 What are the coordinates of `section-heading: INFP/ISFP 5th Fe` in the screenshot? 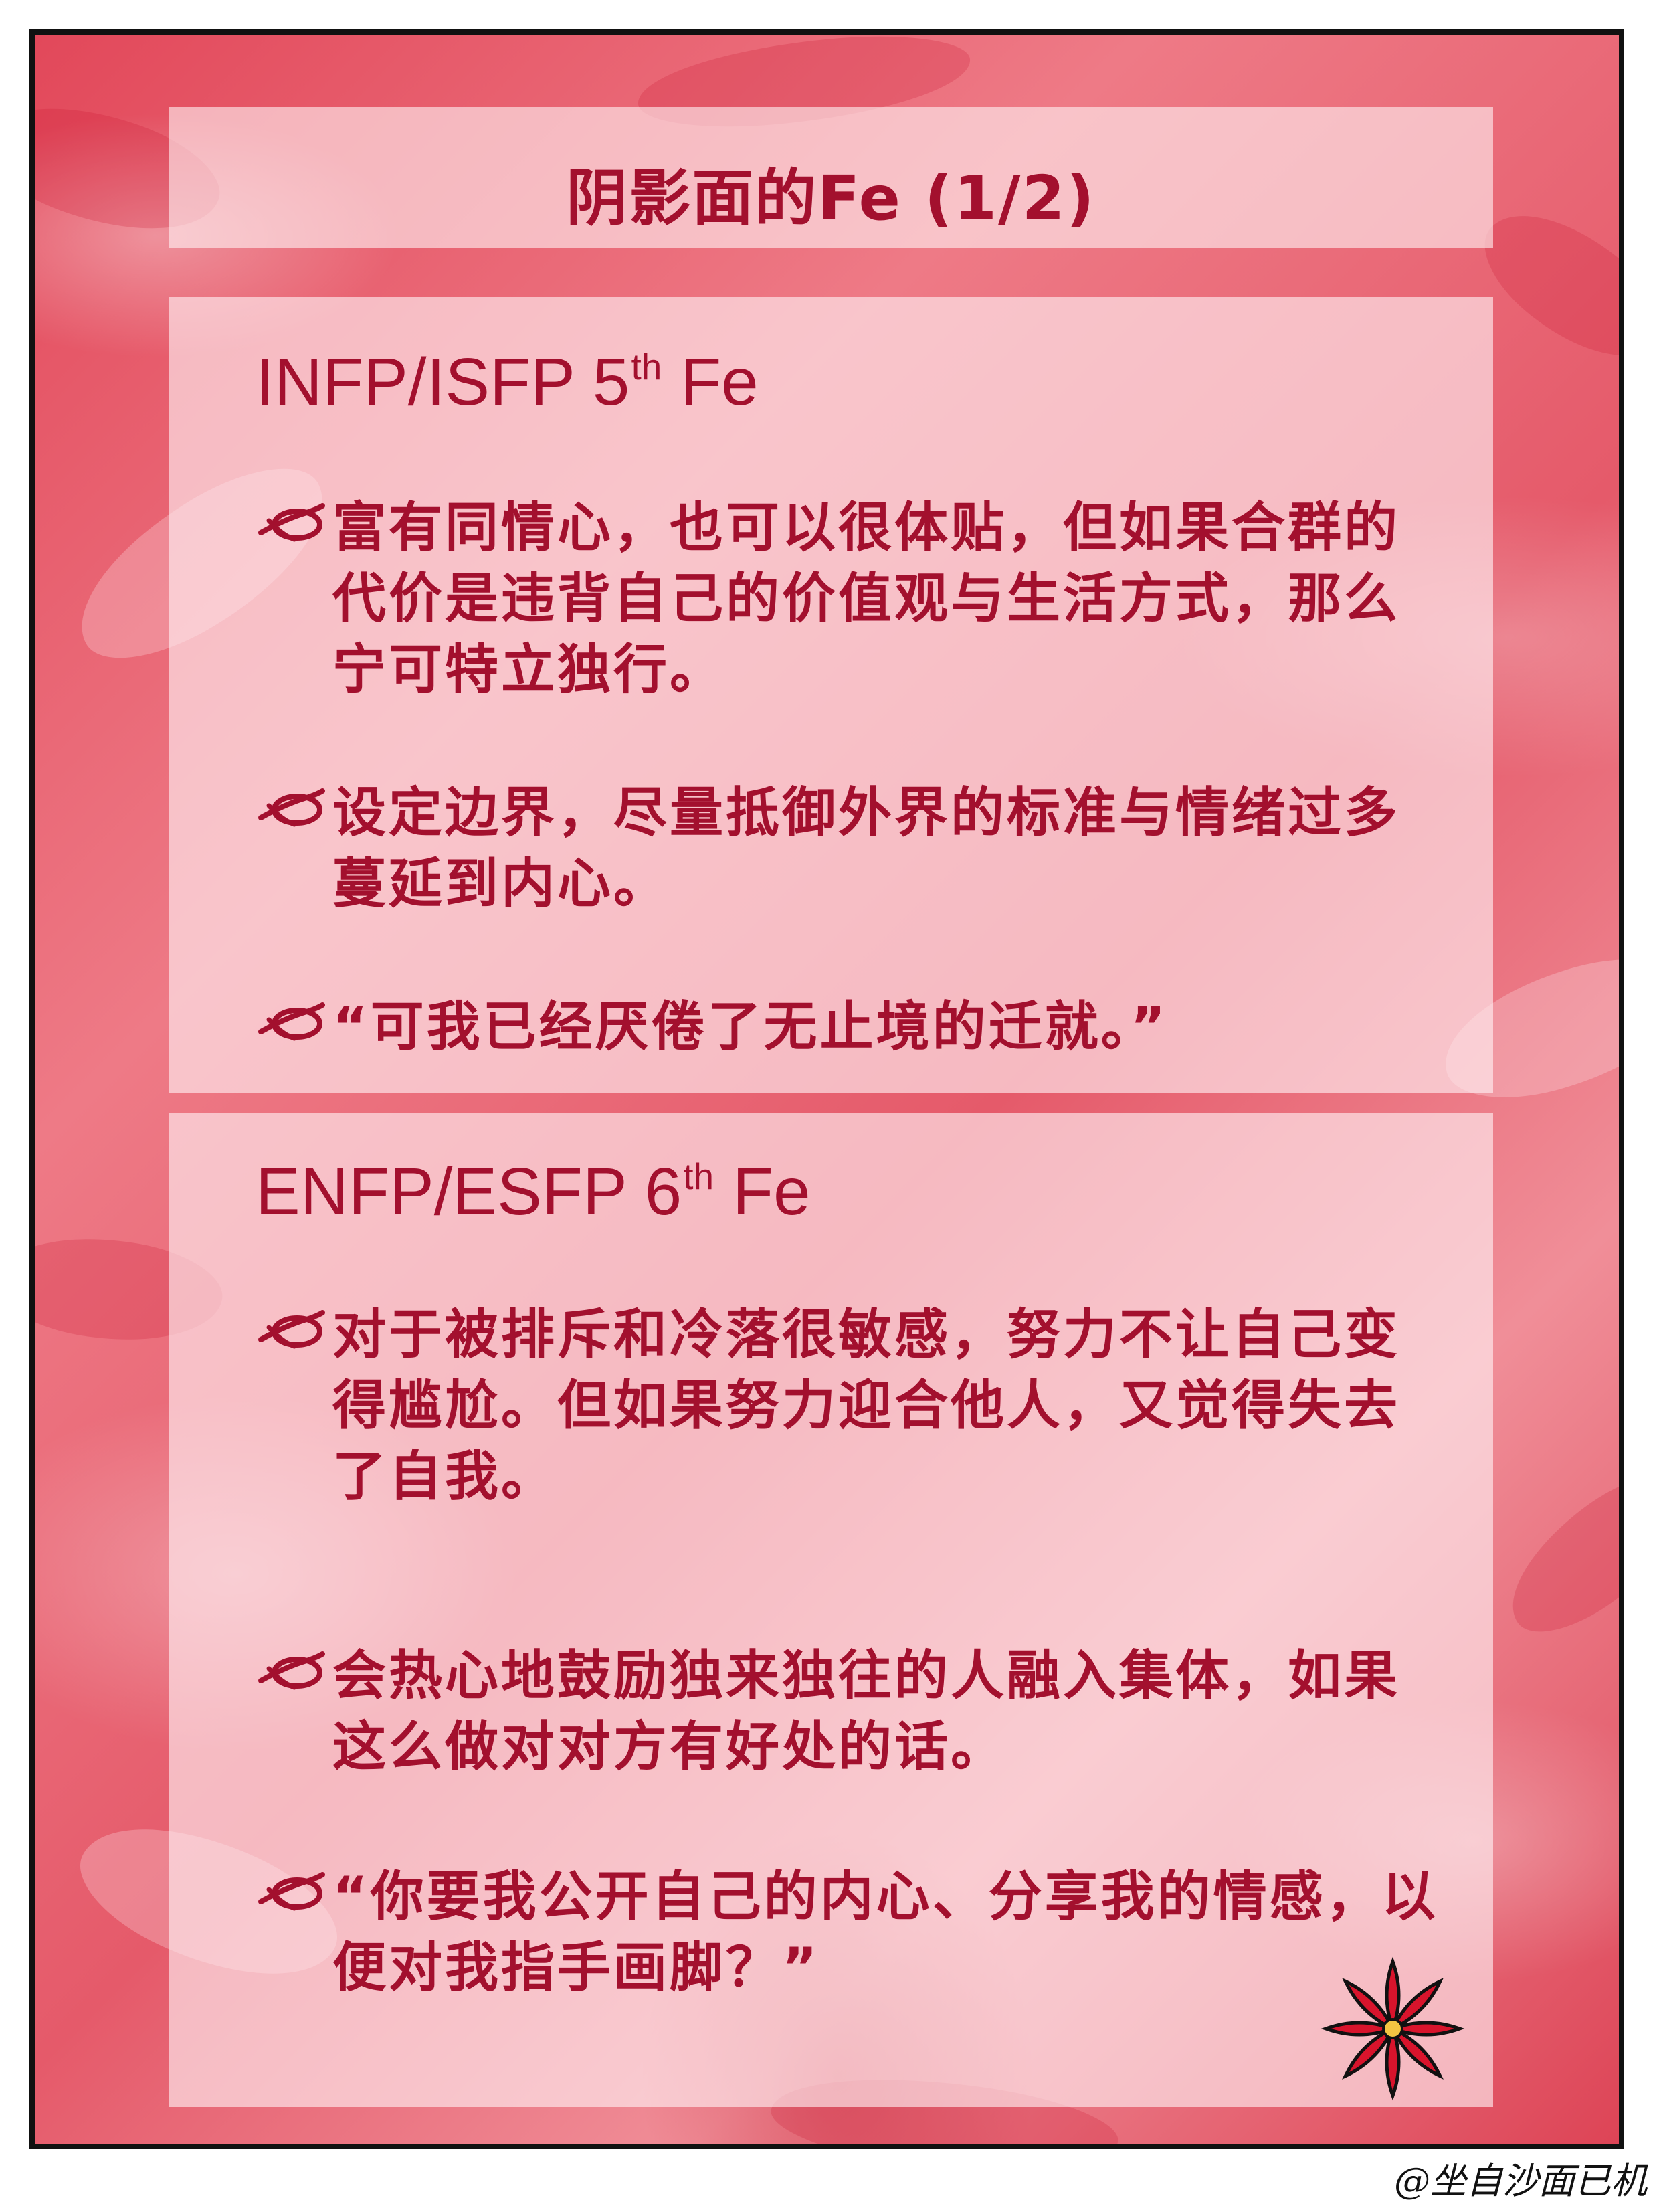 It's located at (507, 382).